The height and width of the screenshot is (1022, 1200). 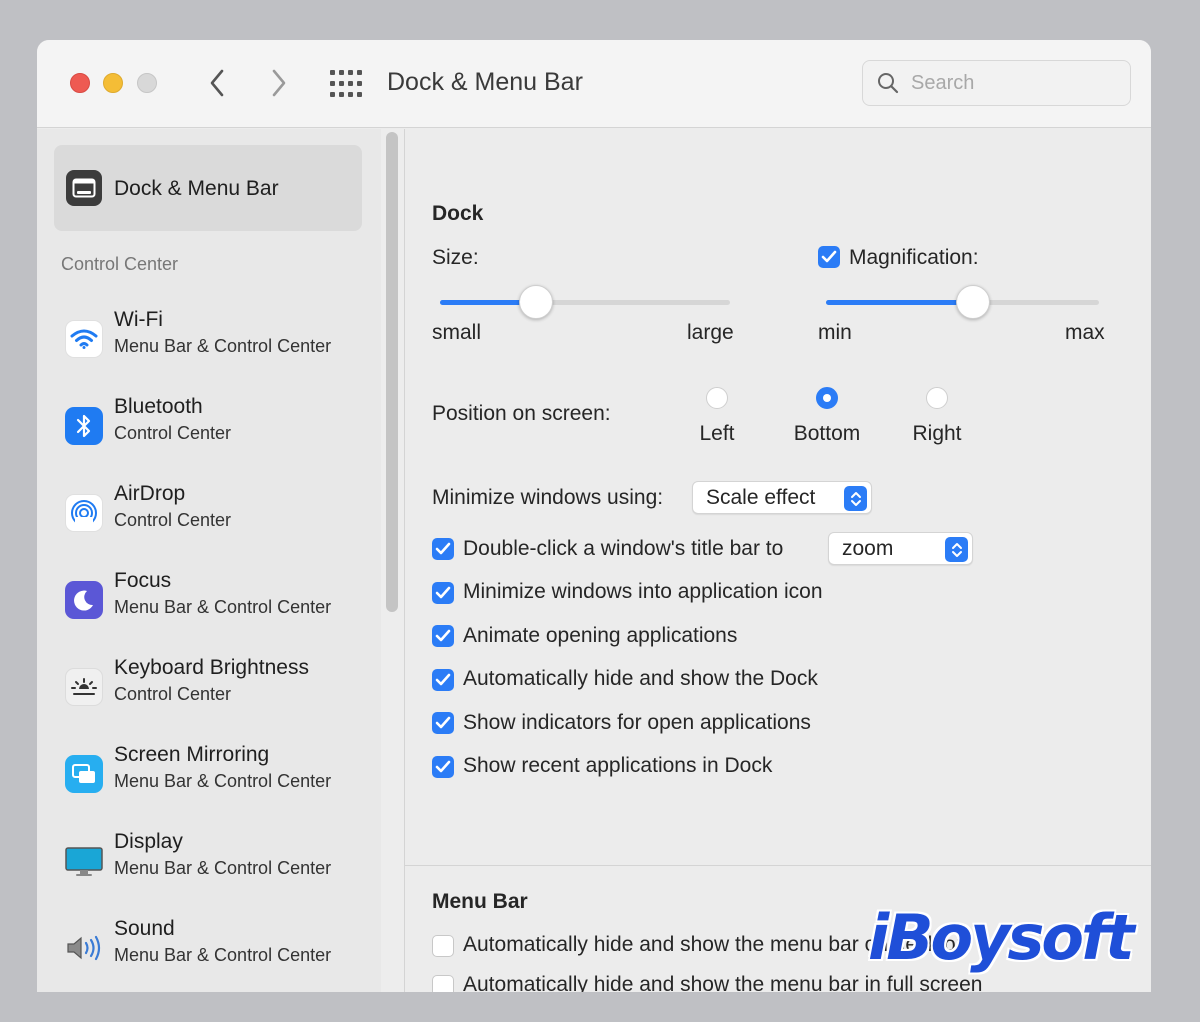 I want to click on position-left-radio, so click(x=717, y=398).